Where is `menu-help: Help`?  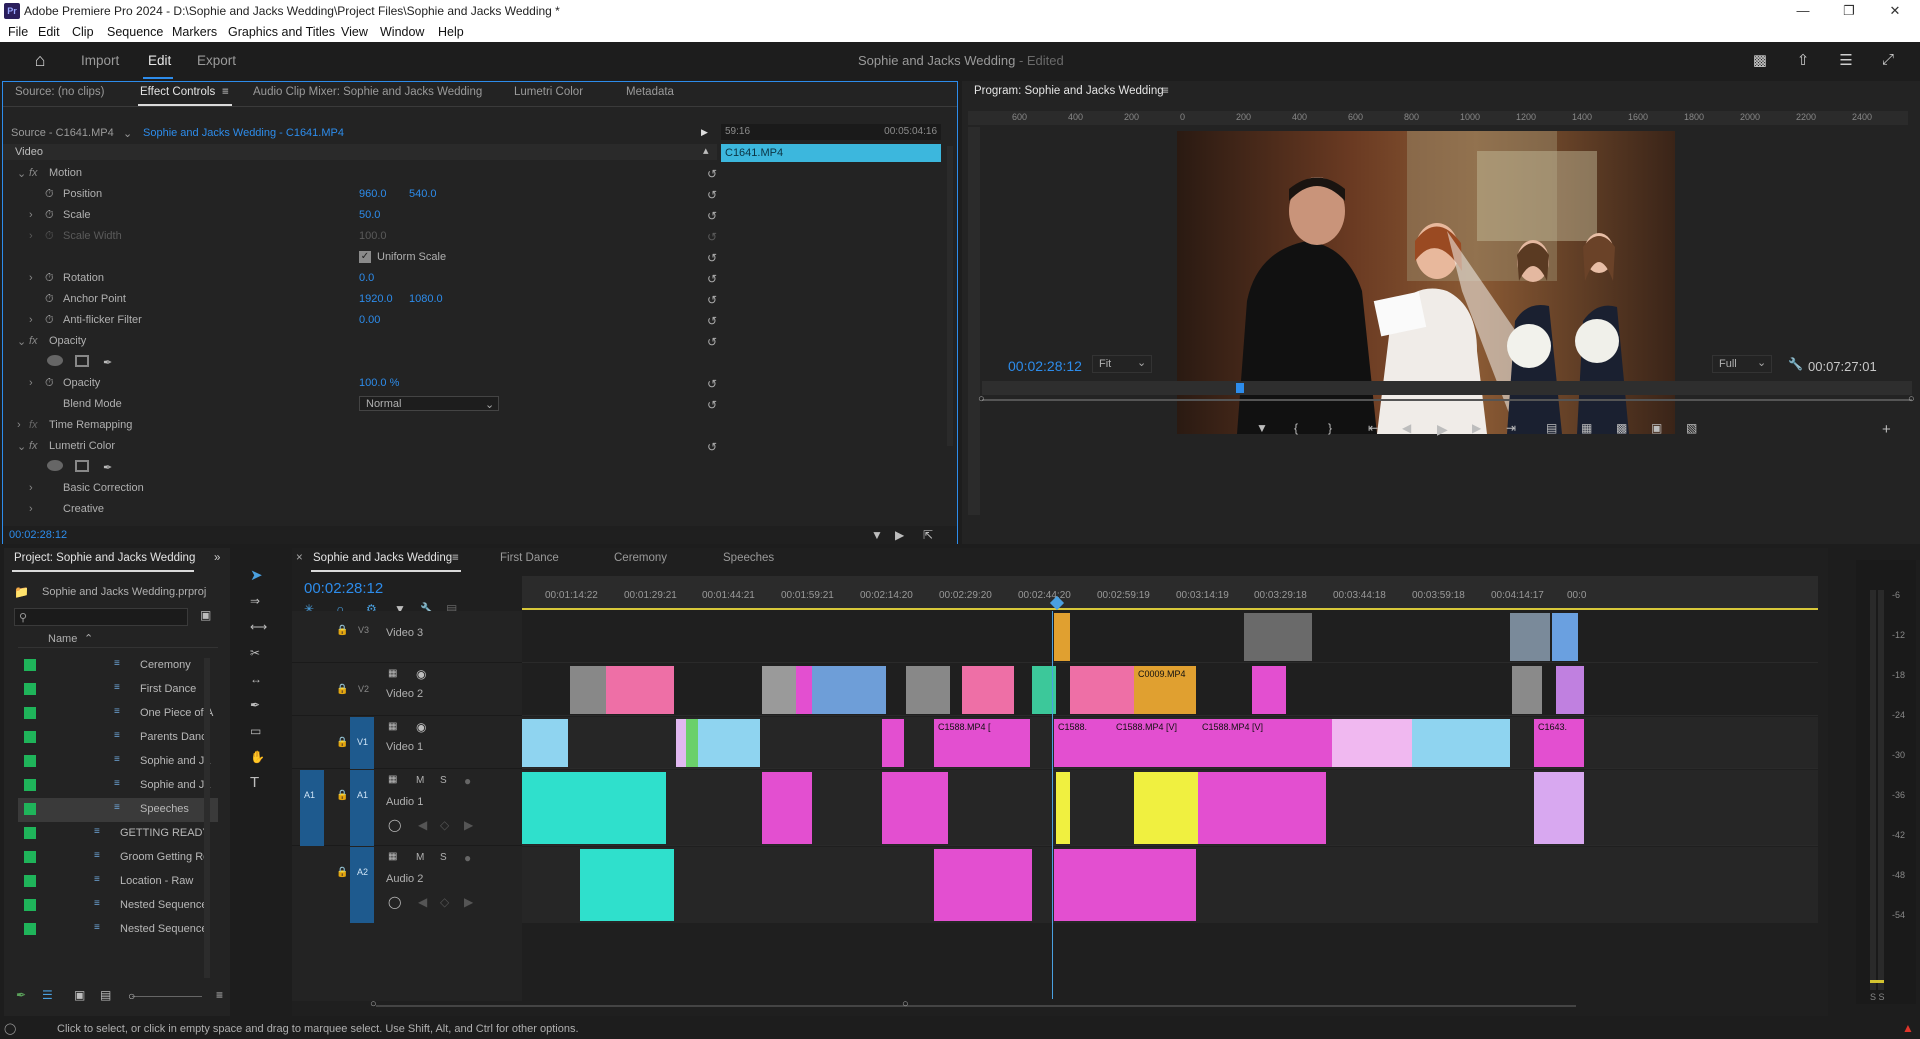 menu-help: Help is located at coordinates (451, 32).